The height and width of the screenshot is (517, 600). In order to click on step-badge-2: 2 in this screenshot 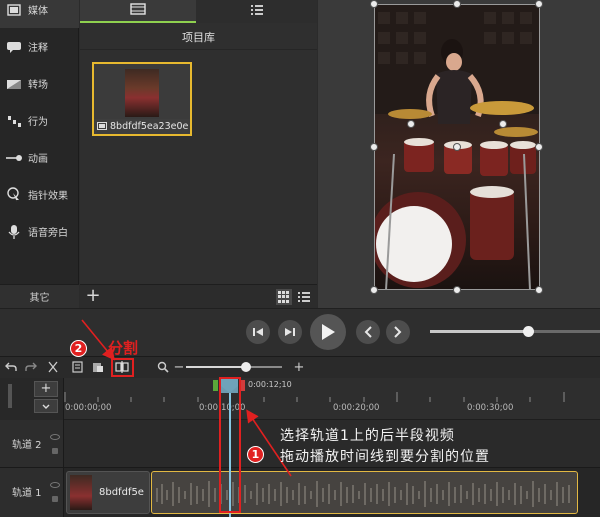, I will do `click(78, 348)`.